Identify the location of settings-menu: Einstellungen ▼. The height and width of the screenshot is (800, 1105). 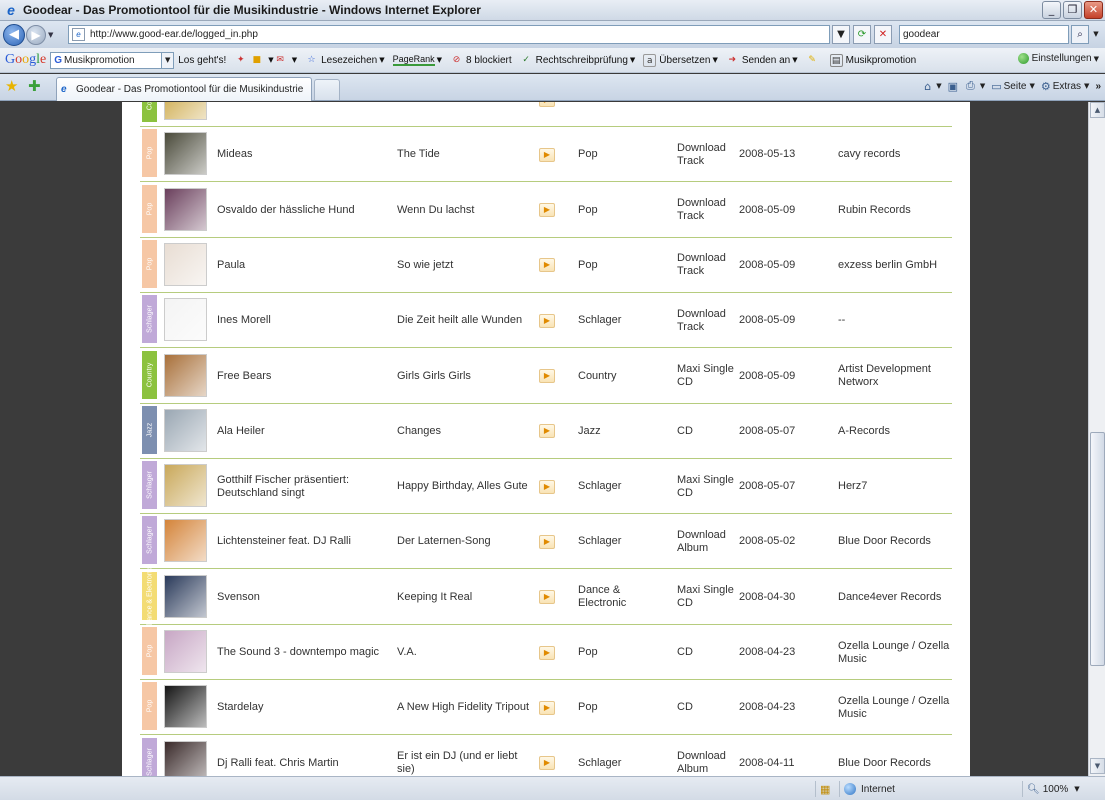
(1058, 58).